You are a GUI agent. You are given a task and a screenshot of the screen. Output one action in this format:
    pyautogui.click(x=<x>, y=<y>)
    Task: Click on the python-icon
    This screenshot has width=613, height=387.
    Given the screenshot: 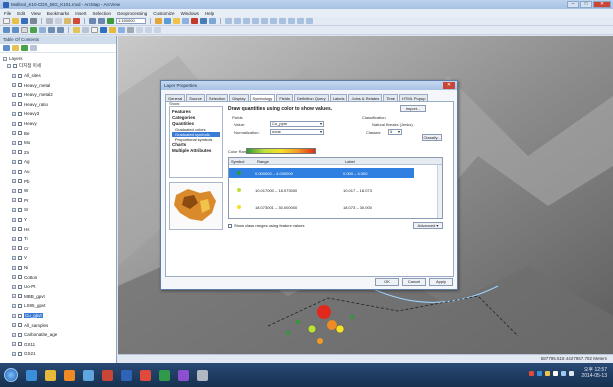 What is the action you would take?
    pyautogui.click(x=203, y=21)
    